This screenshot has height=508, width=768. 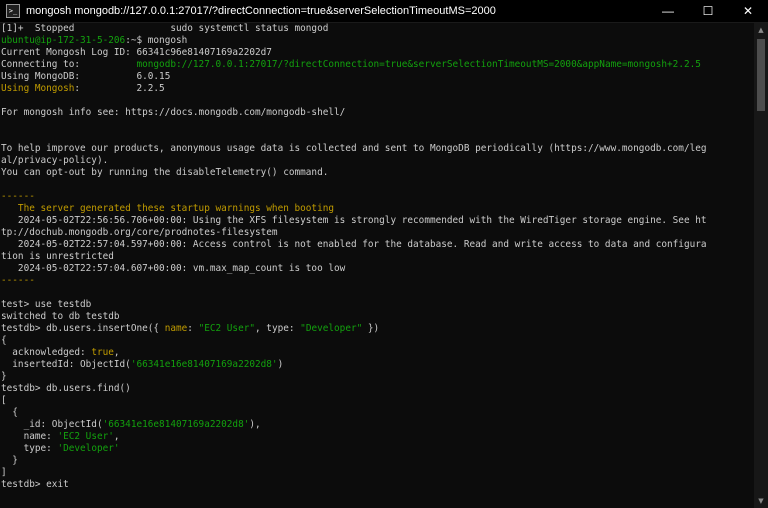 What do you see at coordinates (60, 316) in the screenshot?
I see `switched-line: switched to db testdb` at bounding box center [60, 316].